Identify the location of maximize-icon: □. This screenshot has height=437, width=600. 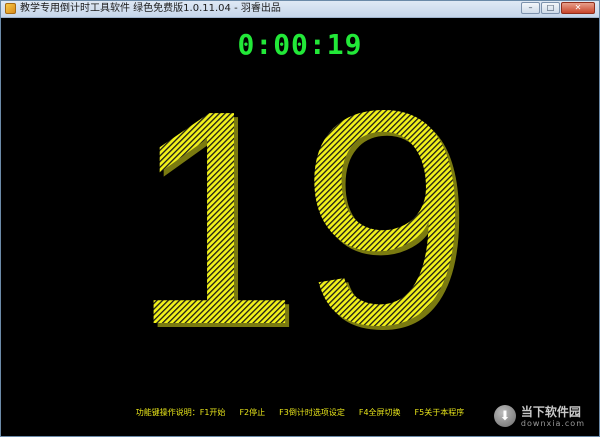
(550, 7).